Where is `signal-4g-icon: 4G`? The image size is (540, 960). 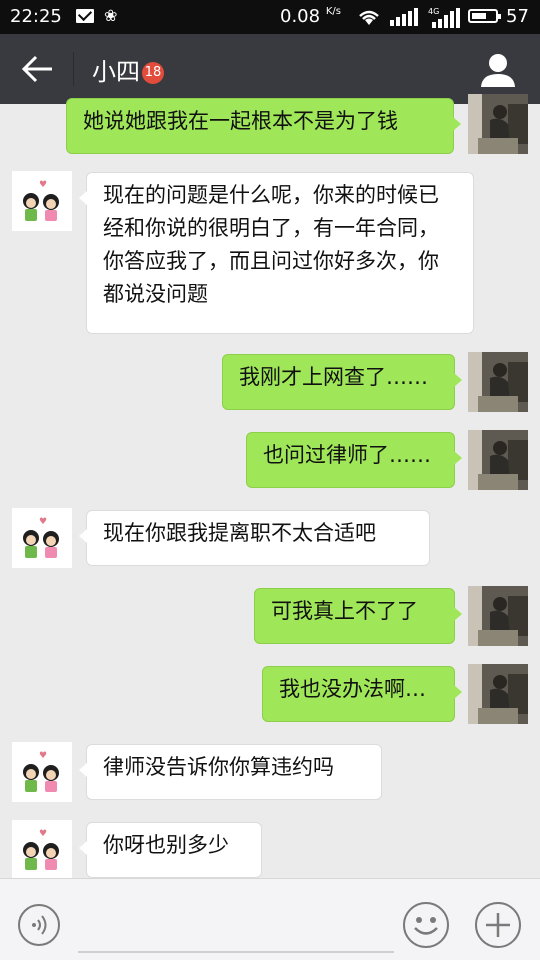 signal-4g-icon: 4G is located at coordinates (444, 17).